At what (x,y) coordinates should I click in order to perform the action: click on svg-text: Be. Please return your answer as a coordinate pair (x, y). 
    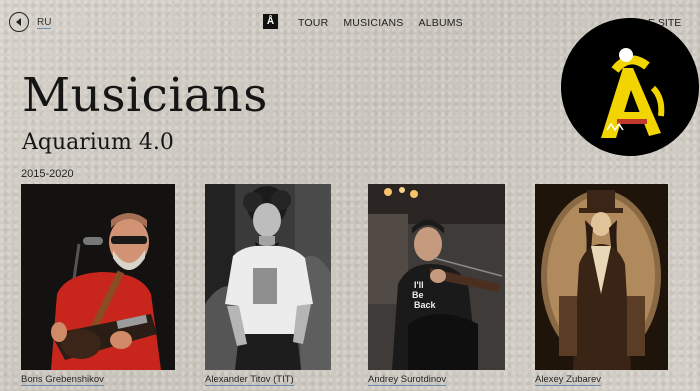
    Looking at the image, I should click on (418, 295).